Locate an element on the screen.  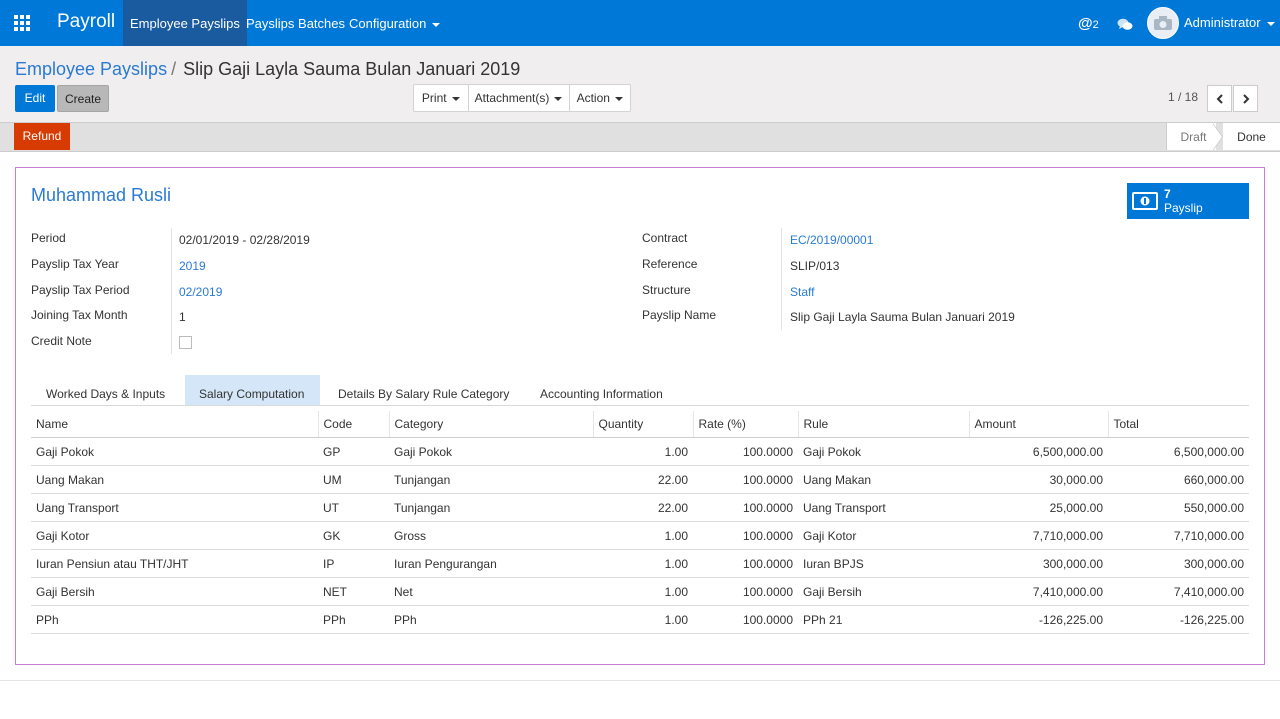
menu-configuration: Configuration is located at coordinates (395, 23).